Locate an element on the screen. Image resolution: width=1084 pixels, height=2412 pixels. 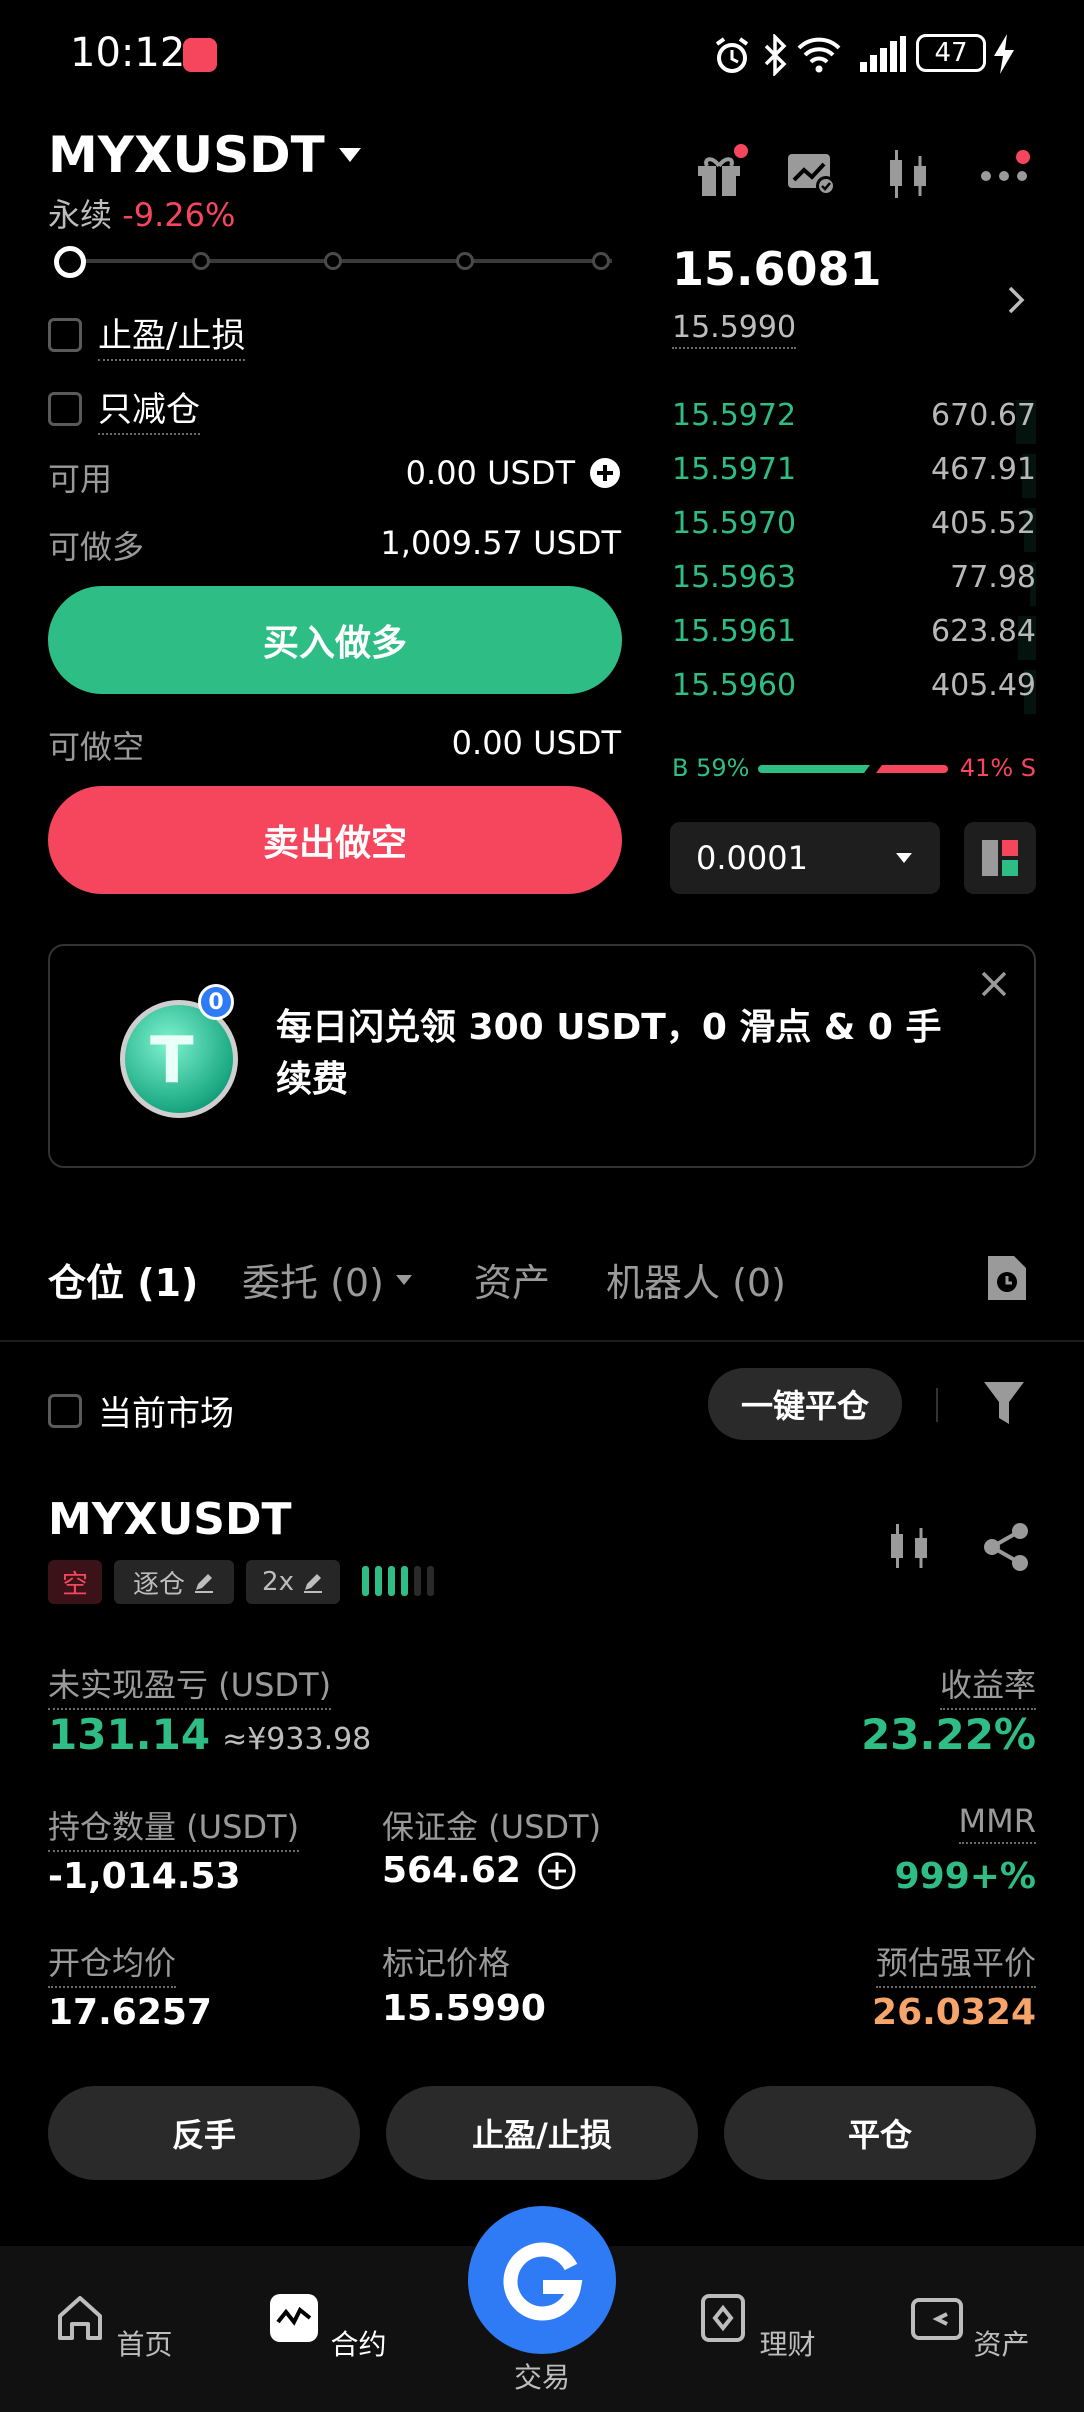
coin-badge: 0 is located at coordinates (216, 1002).